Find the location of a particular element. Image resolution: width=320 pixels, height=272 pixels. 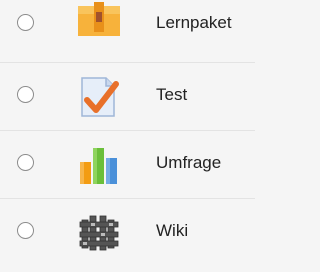

activity-label: Wiki is located at coordinates (172, 230).